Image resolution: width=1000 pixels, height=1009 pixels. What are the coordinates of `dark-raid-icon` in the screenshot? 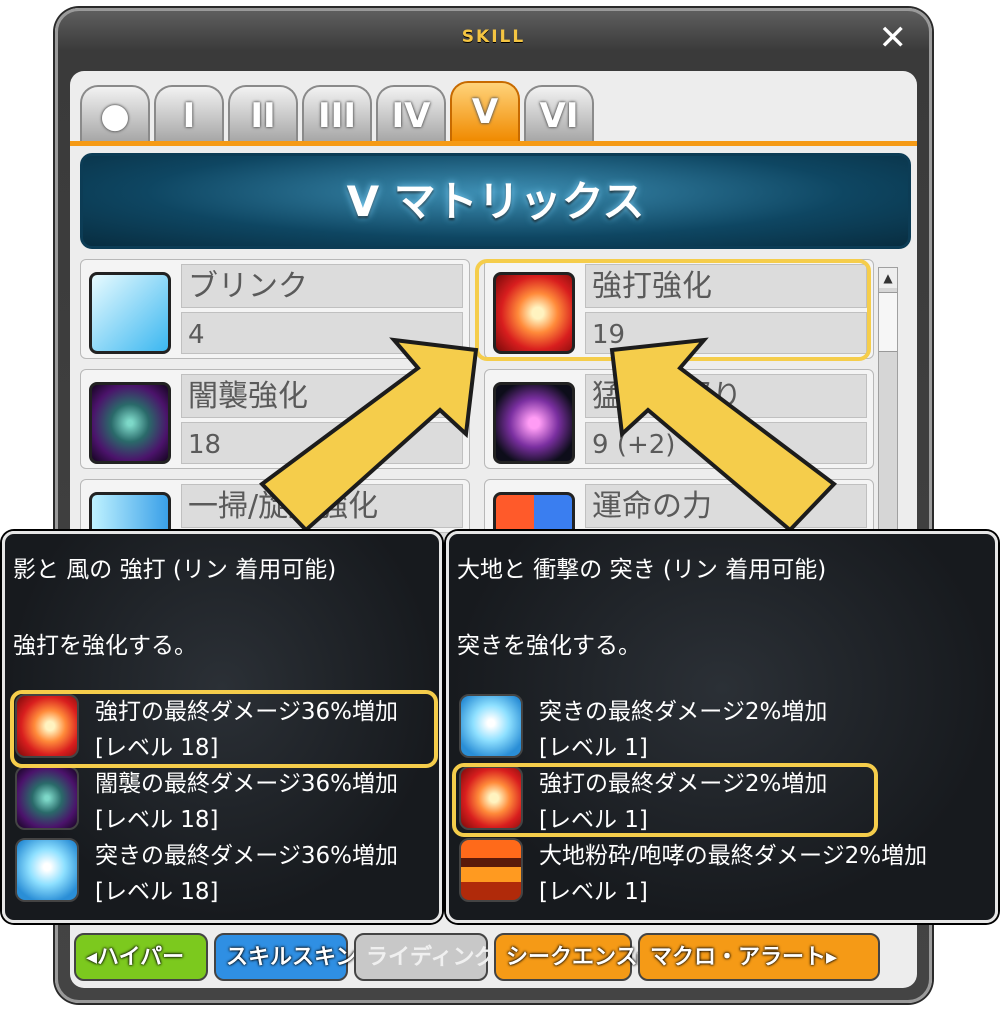 It's located at (47, 798).